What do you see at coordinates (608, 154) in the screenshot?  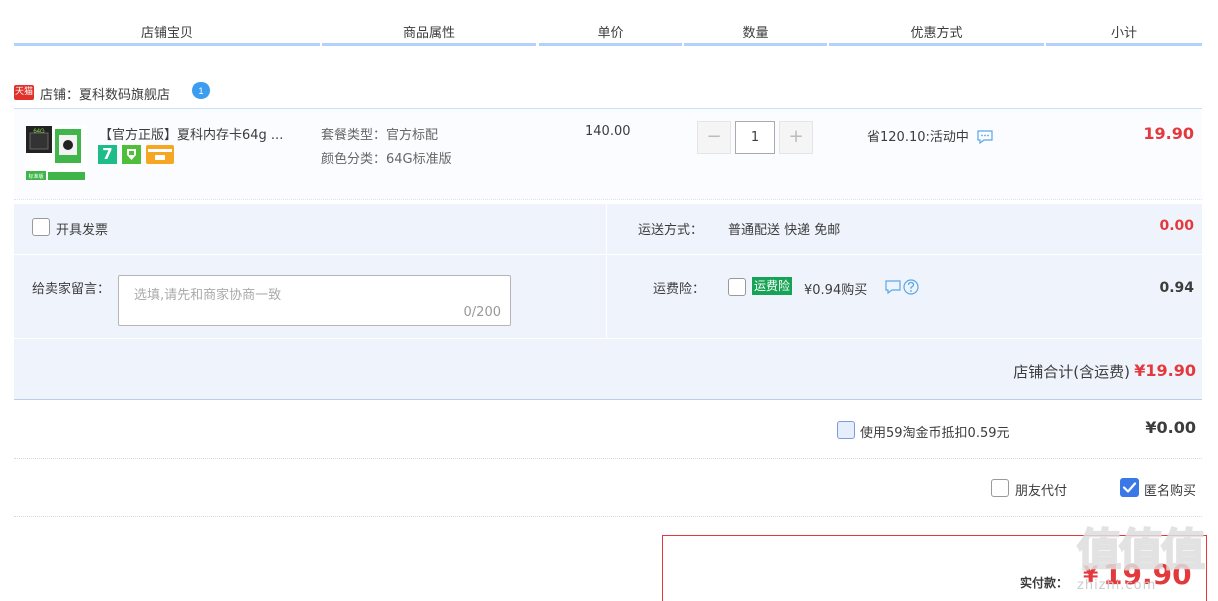 I see `cart-item-row` at bounding box center [608, 154].